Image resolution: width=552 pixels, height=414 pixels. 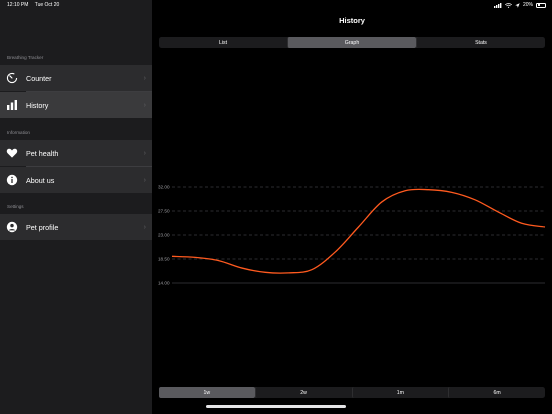 What do you see at coordinates (25, 57) in the screenshot?
I see `section-header-breathing-tracker: Breathing Tracker` at bounding box center [25, 57].